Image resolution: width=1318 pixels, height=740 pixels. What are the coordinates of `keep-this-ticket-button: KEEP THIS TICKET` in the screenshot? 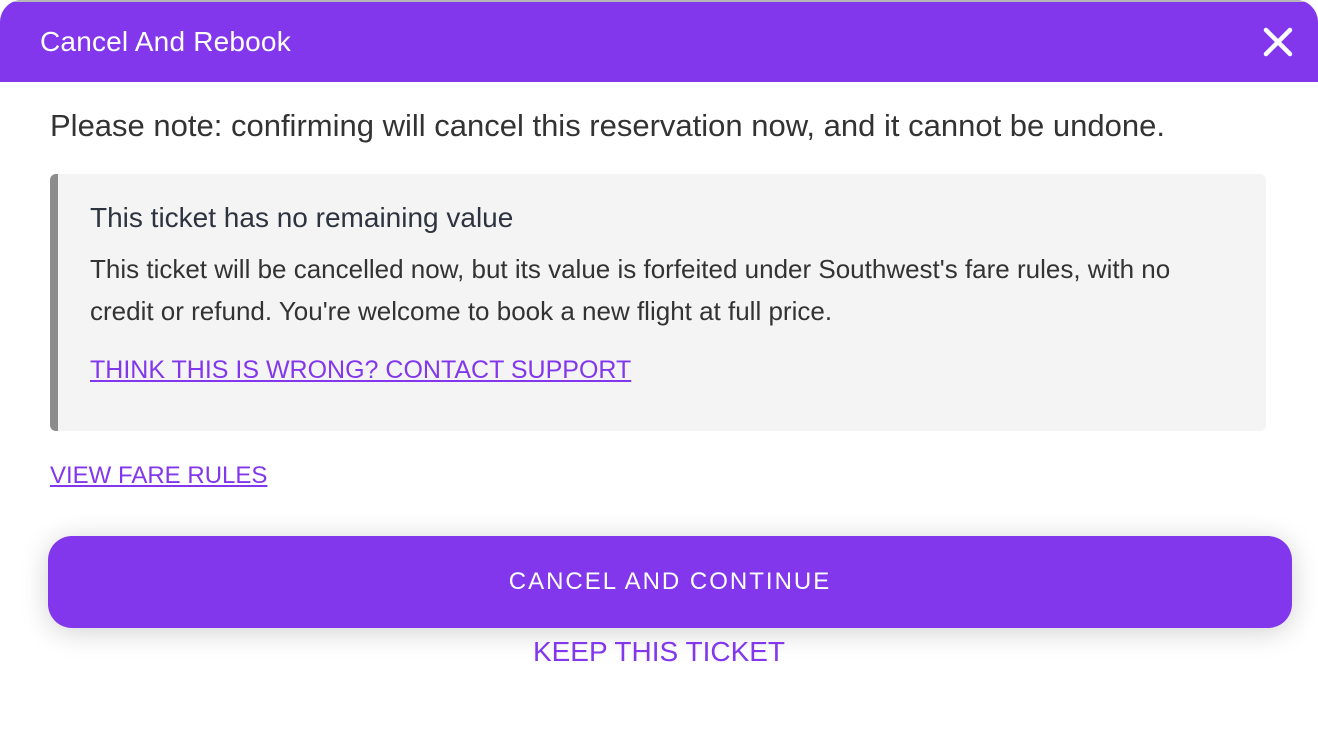 It's located at (659, 652).